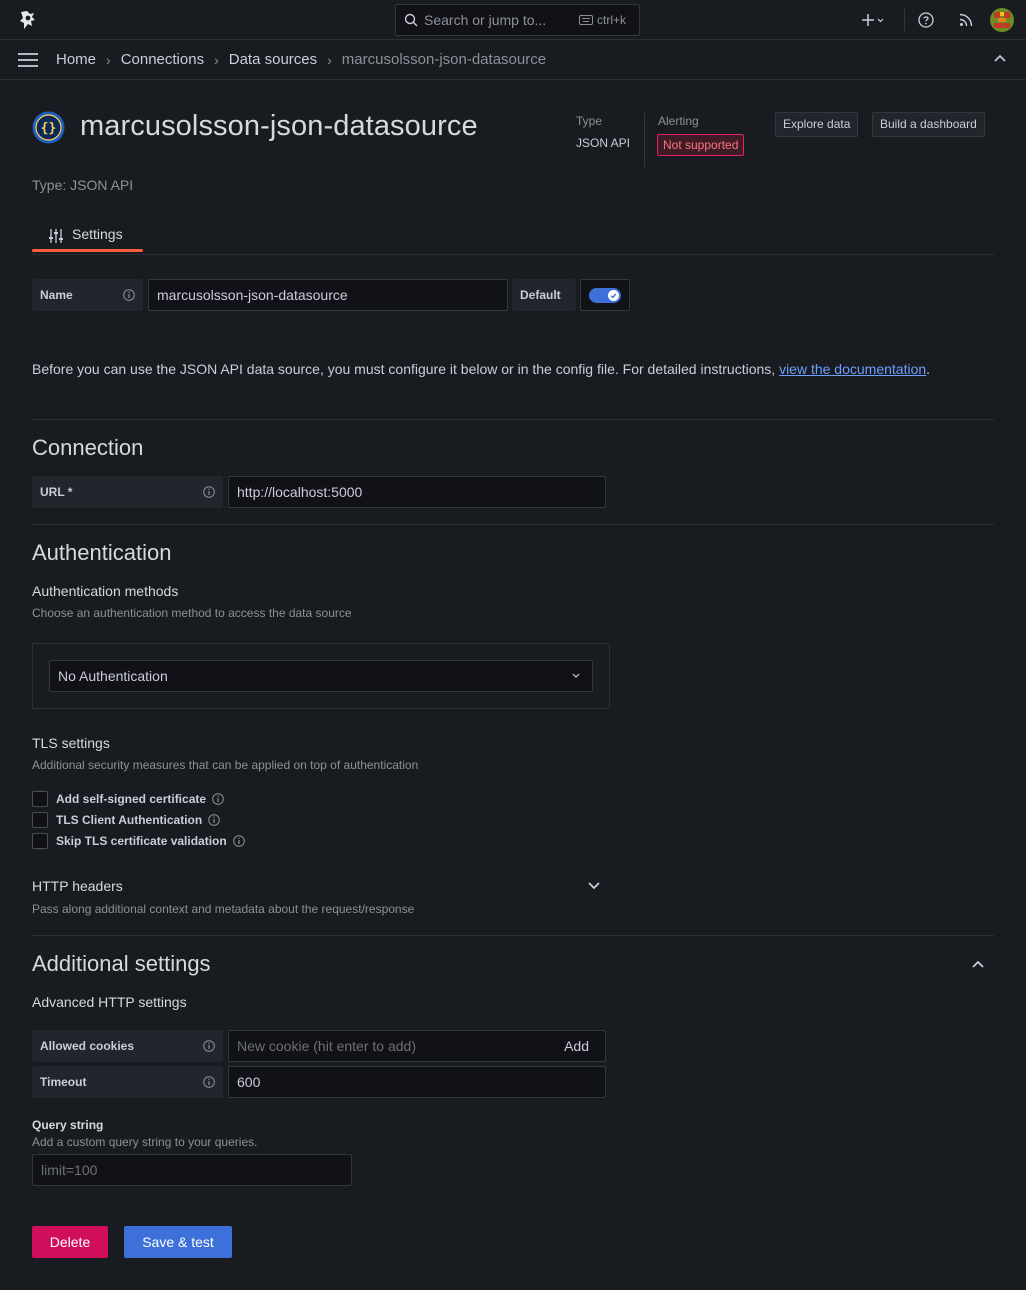 This screenshot has width=1026, height=1290. What do you see at coordinates (576, 1046) in the screenshot?
I see `add-cookie-button: Add` at bounding box center [576, 1046].